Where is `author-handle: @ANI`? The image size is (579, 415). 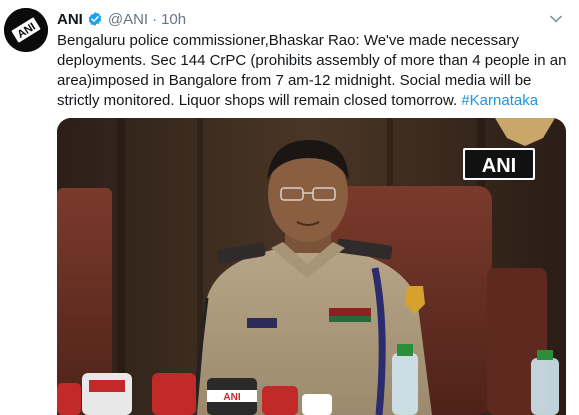 author-handle: @ANI is located at coordinates (128, 19).